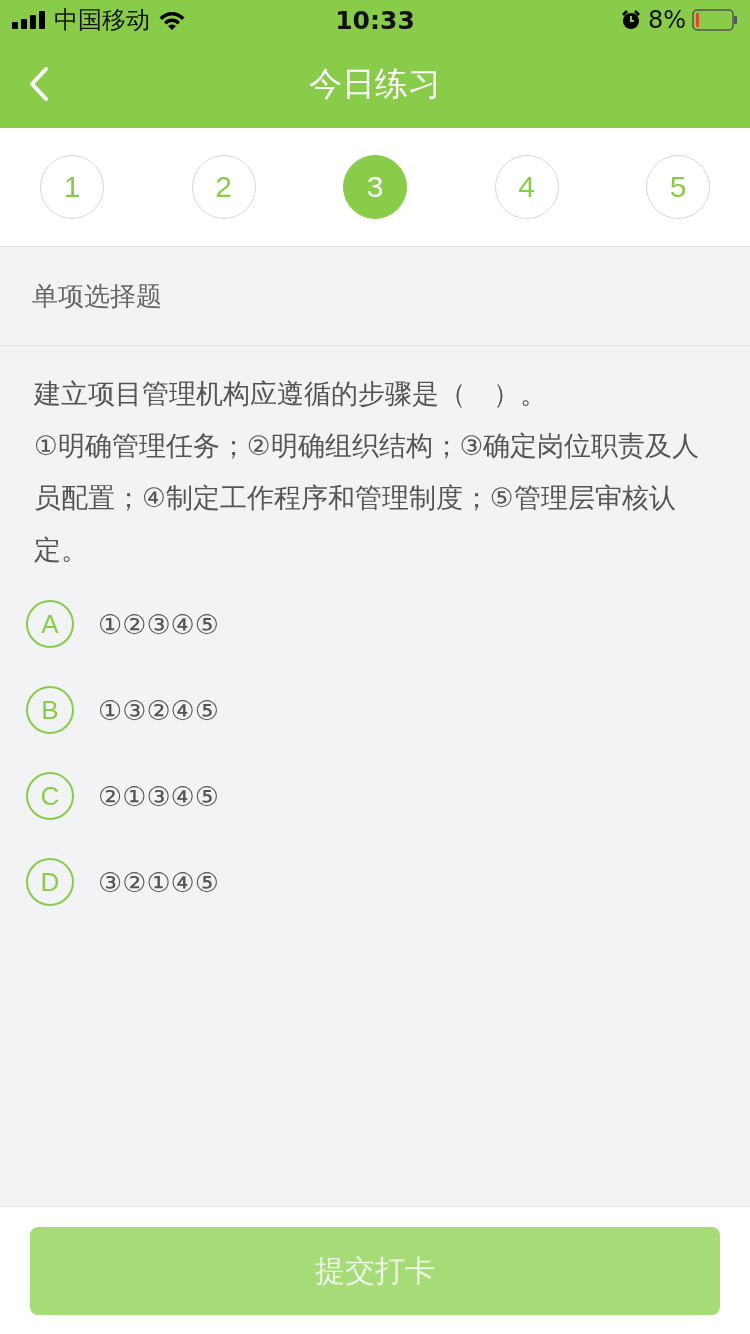  Describe the element at coordinates (102, 20) in the screenshot. I see `carrier-name: 中国移动` at that location.